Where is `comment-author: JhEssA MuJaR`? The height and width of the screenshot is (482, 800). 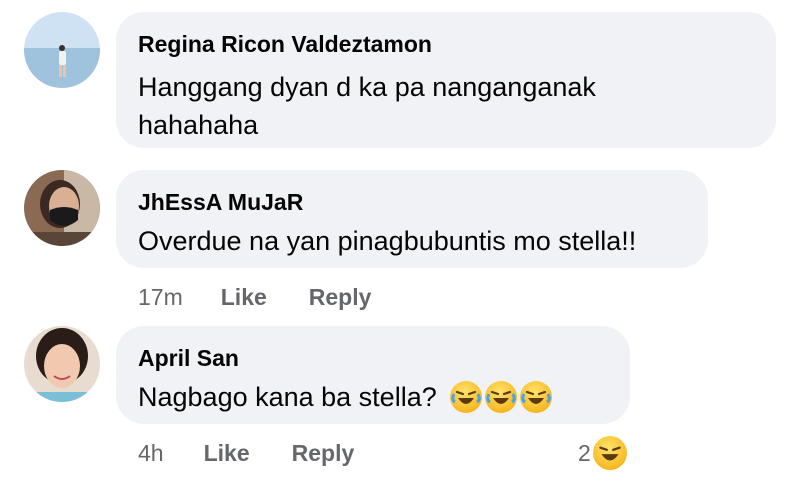 comment-author: JhEssA MuJaR is located at coordinates (411, 202).